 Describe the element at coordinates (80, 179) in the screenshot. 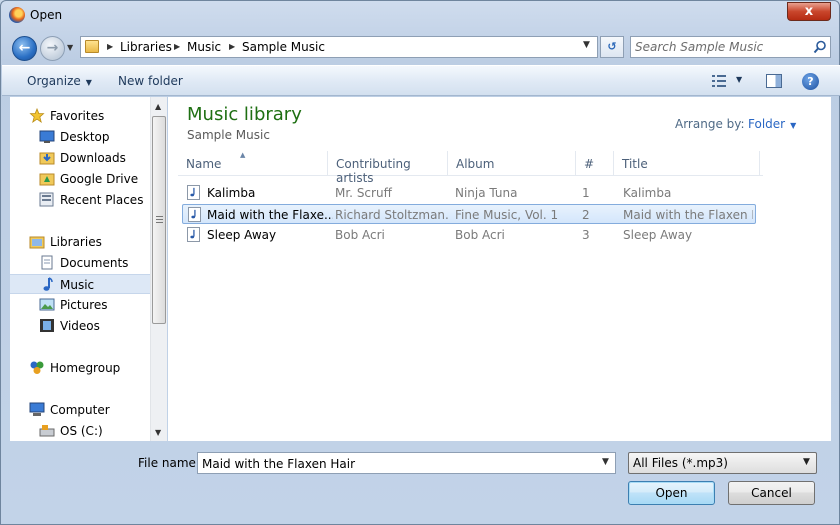

I see `nav-item-google-drive: Google Drive` at that location.